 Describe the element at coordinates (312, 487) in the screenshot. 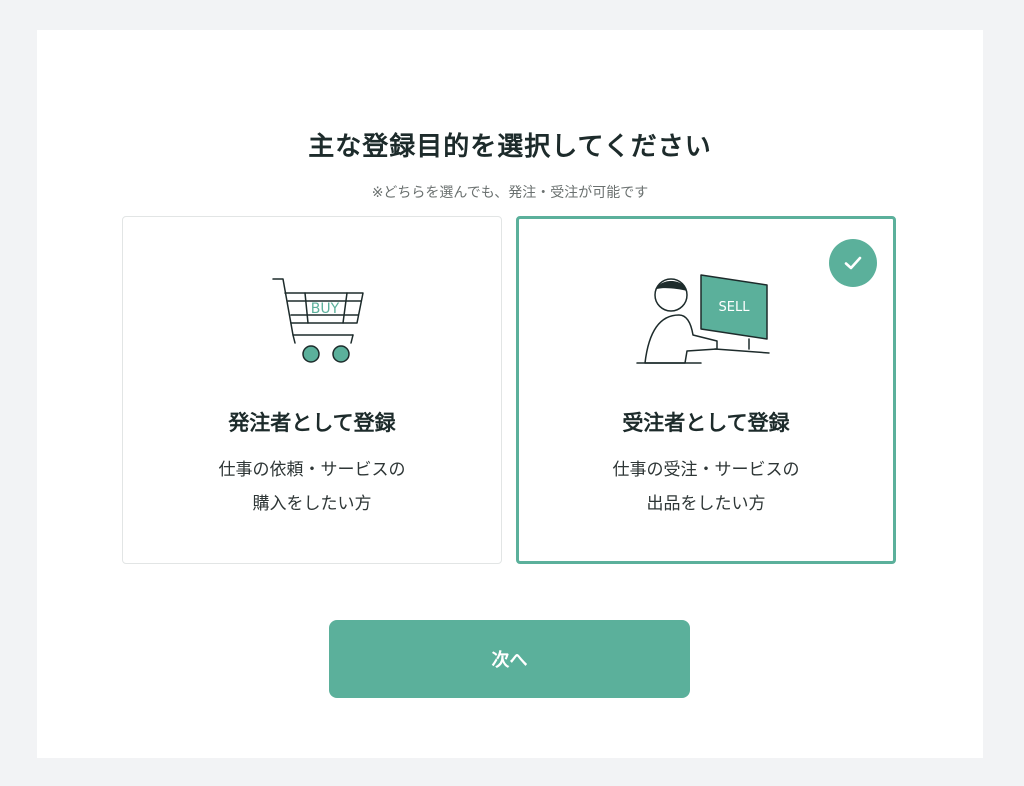

I see `option-desc-client: 仕事の依頼・サービスの 購入をしたい方` at that location.